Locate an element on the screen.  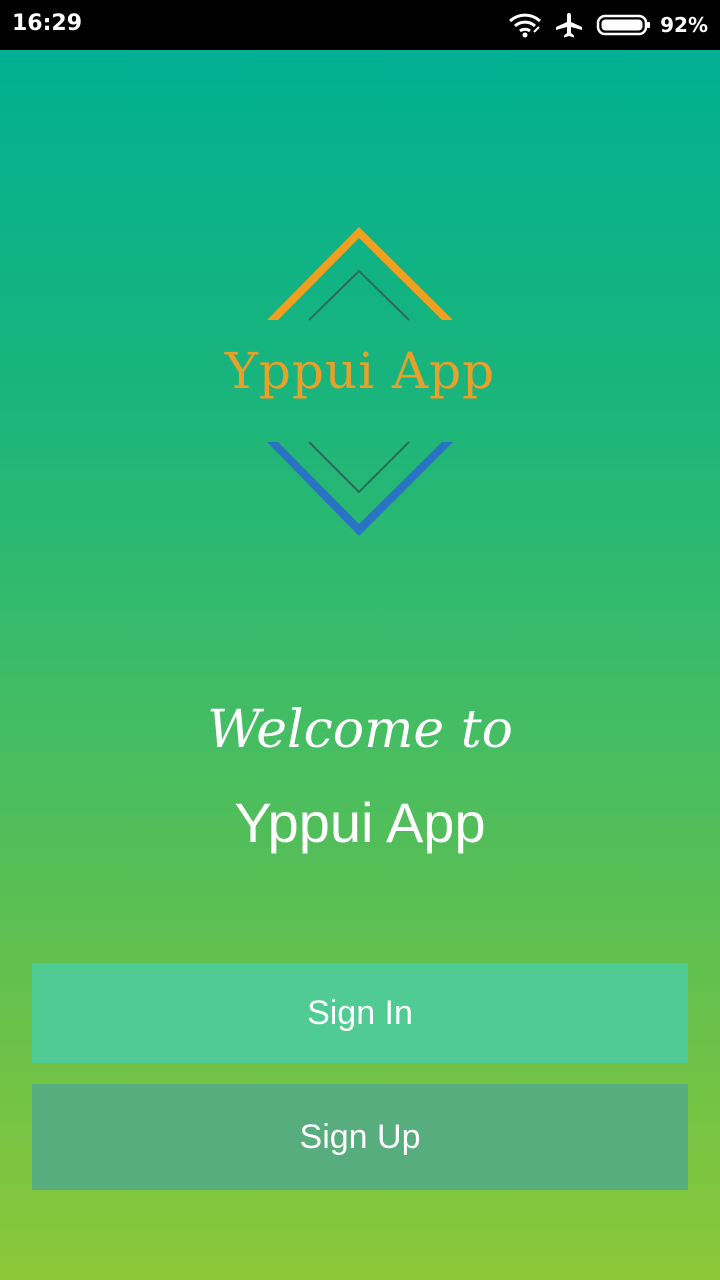
wifi-icon is located at coordinates (525, 25).